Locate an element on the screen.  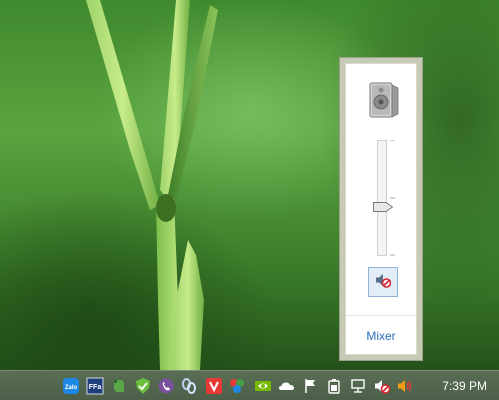
mute-toggle-button is located at coordinates (383, 282).